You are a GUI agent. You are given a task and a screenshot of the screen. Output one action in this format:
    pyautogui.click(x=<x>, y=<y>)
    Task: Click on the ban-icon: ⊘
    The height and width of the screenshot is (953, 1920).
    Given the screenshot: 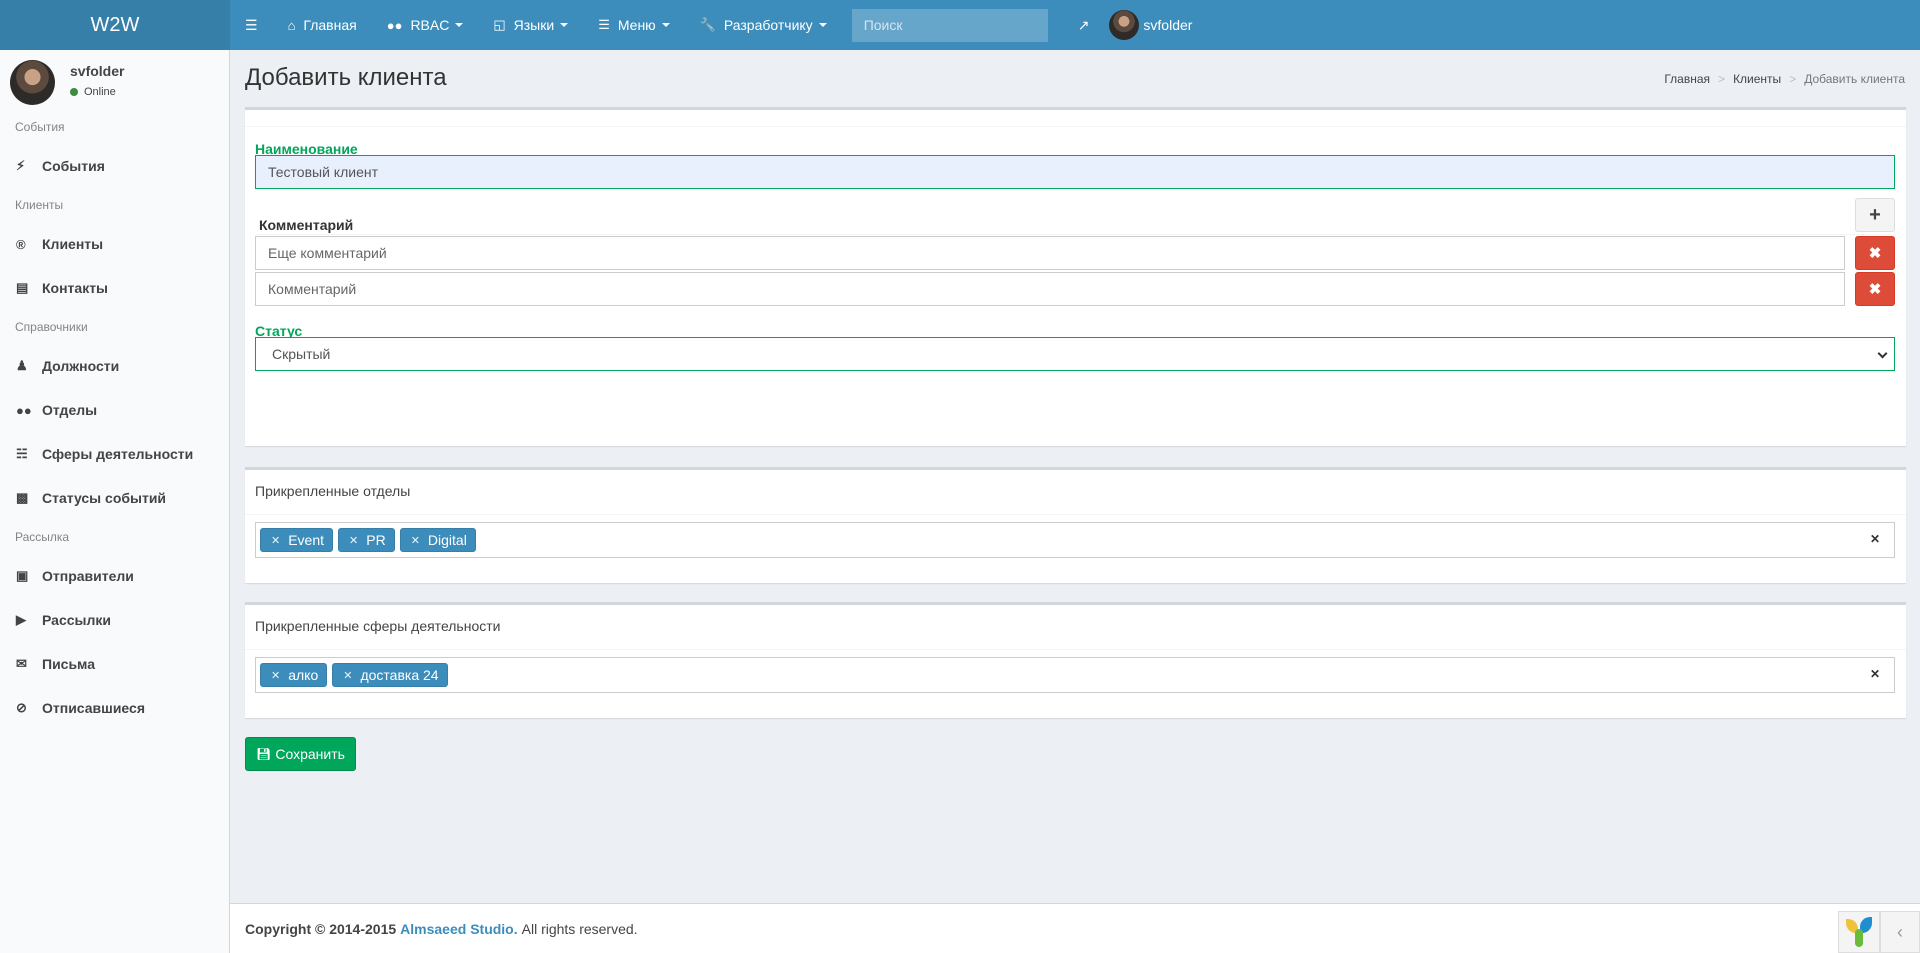 What is the action you would take?
    pyautogui.click(x=21, y=707)
    